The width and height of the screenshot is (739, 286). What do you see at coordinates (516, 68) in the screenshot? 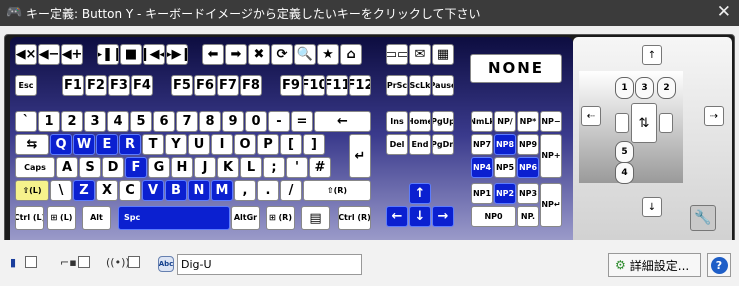
I see `none-key: NONE` at bounding box center [516, 68].